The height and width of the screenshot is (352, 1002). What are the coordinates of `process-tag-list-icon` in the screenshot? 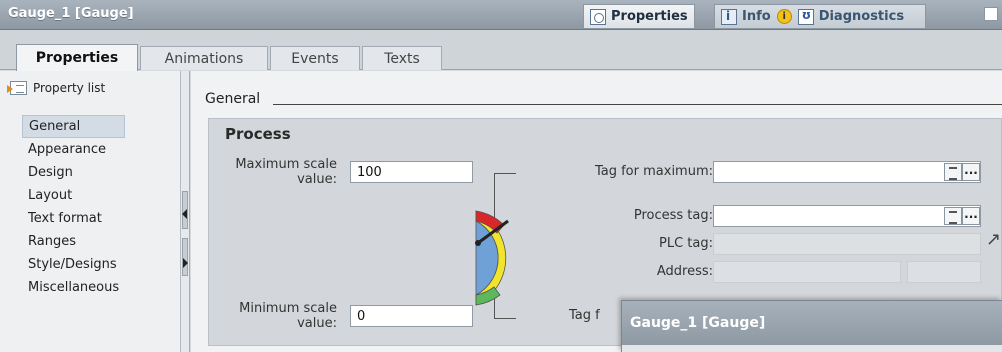 It's located at (953, 216).